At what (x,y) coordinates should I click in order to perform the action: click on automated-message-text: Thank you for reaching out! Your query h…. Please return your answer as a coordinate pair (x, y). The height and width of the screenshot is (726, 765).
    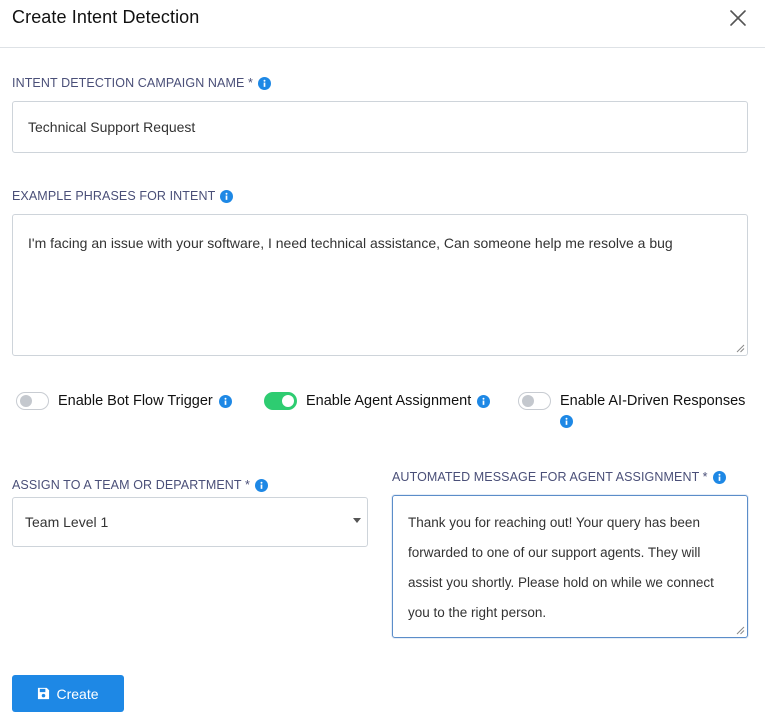
    Looking at the image, I should click on (561, 567).